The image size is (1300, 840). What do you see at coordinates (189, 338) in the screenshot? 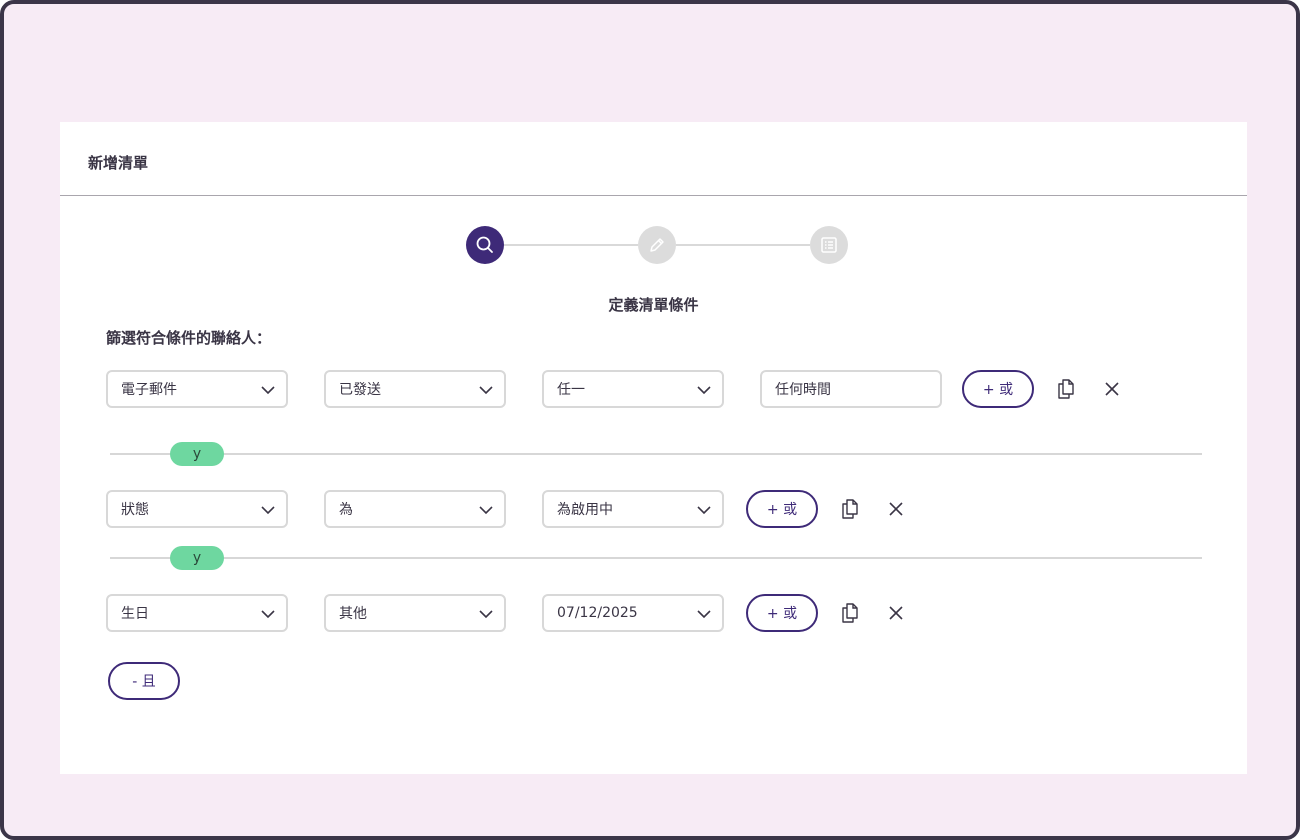
I see `filter-heading: 篩選符合條件的聯絡人：` at bounding box center [189, 338].